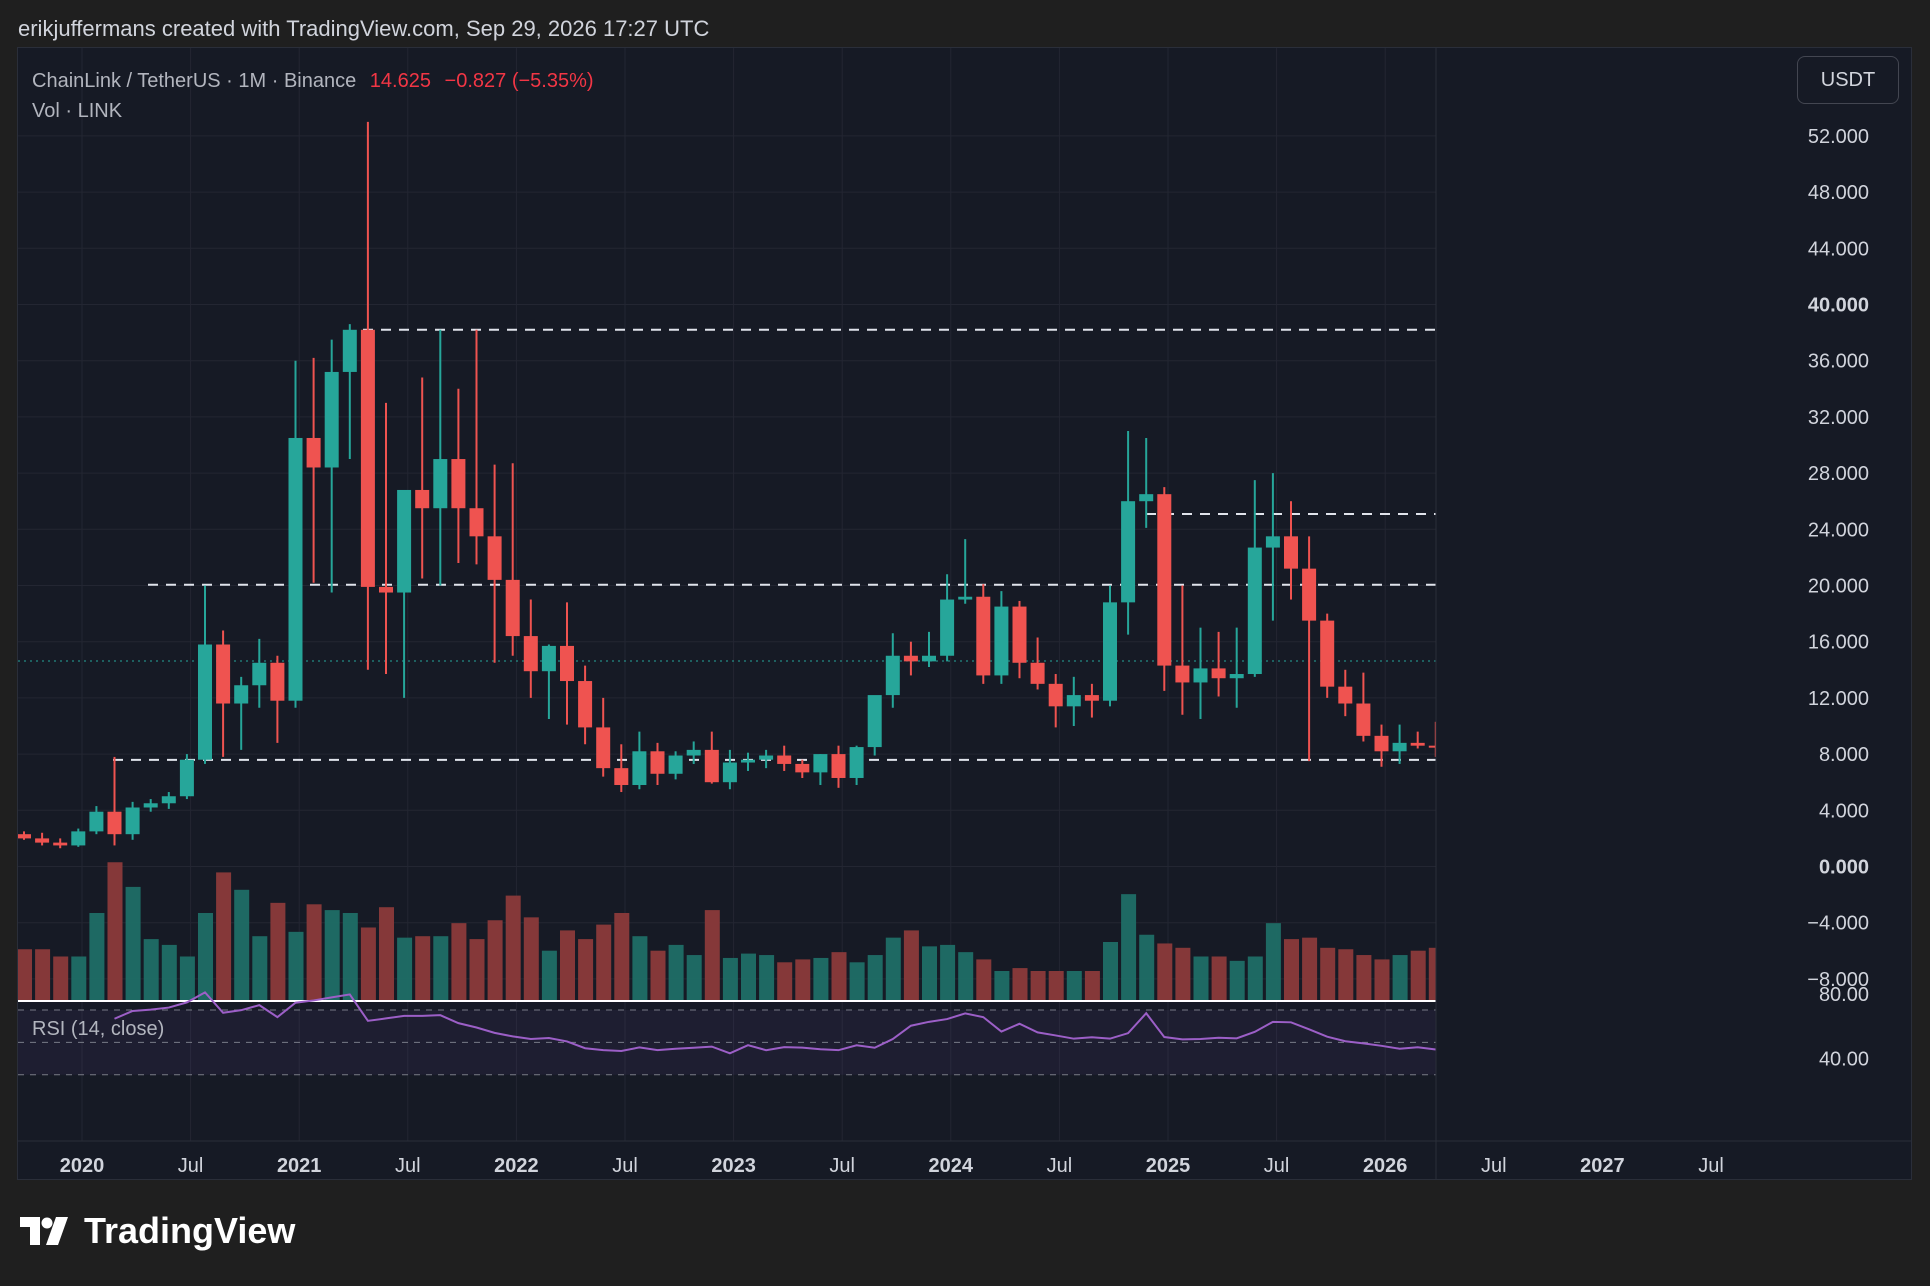 The width and height of the screenshot is (1930, 1286). What do you see at coordinates (767, 931) in the screenshot?
I see `volume-bars` at bounding box center [767, 931].